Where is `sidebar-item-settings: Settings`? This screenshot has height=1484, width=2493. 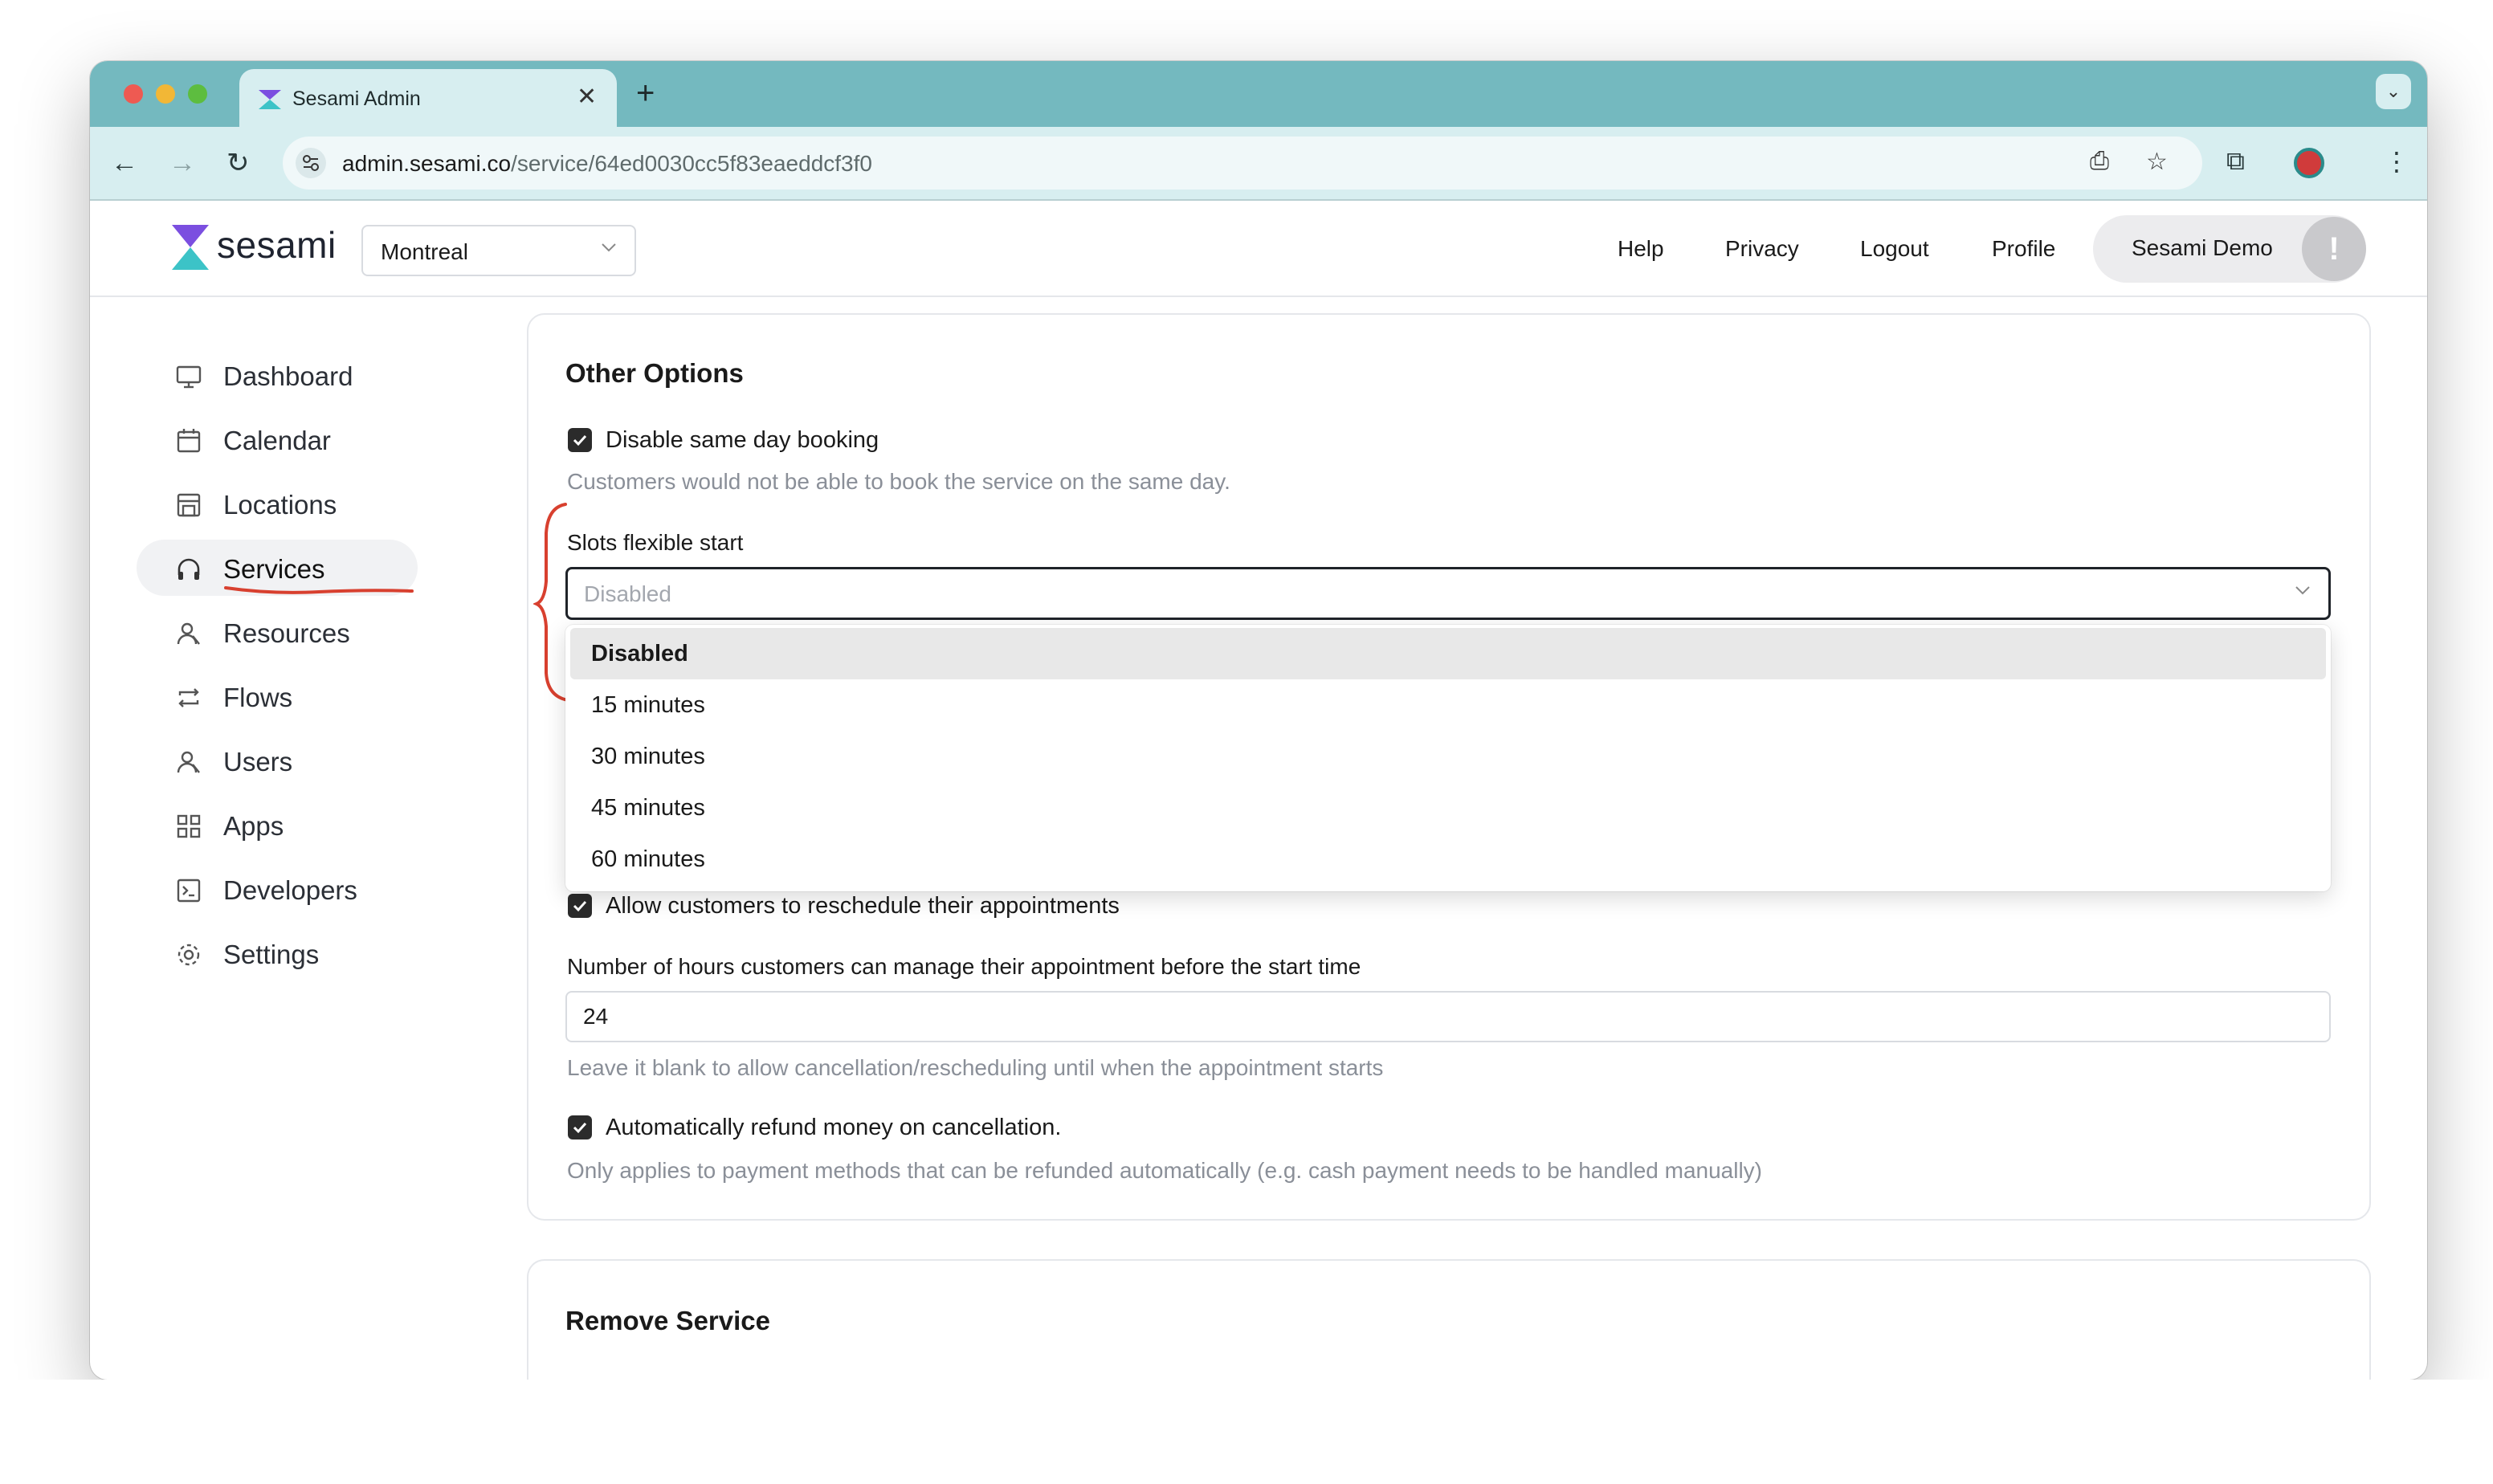
sidebar-item-settings: Settings is located at coordinates (277, 953).